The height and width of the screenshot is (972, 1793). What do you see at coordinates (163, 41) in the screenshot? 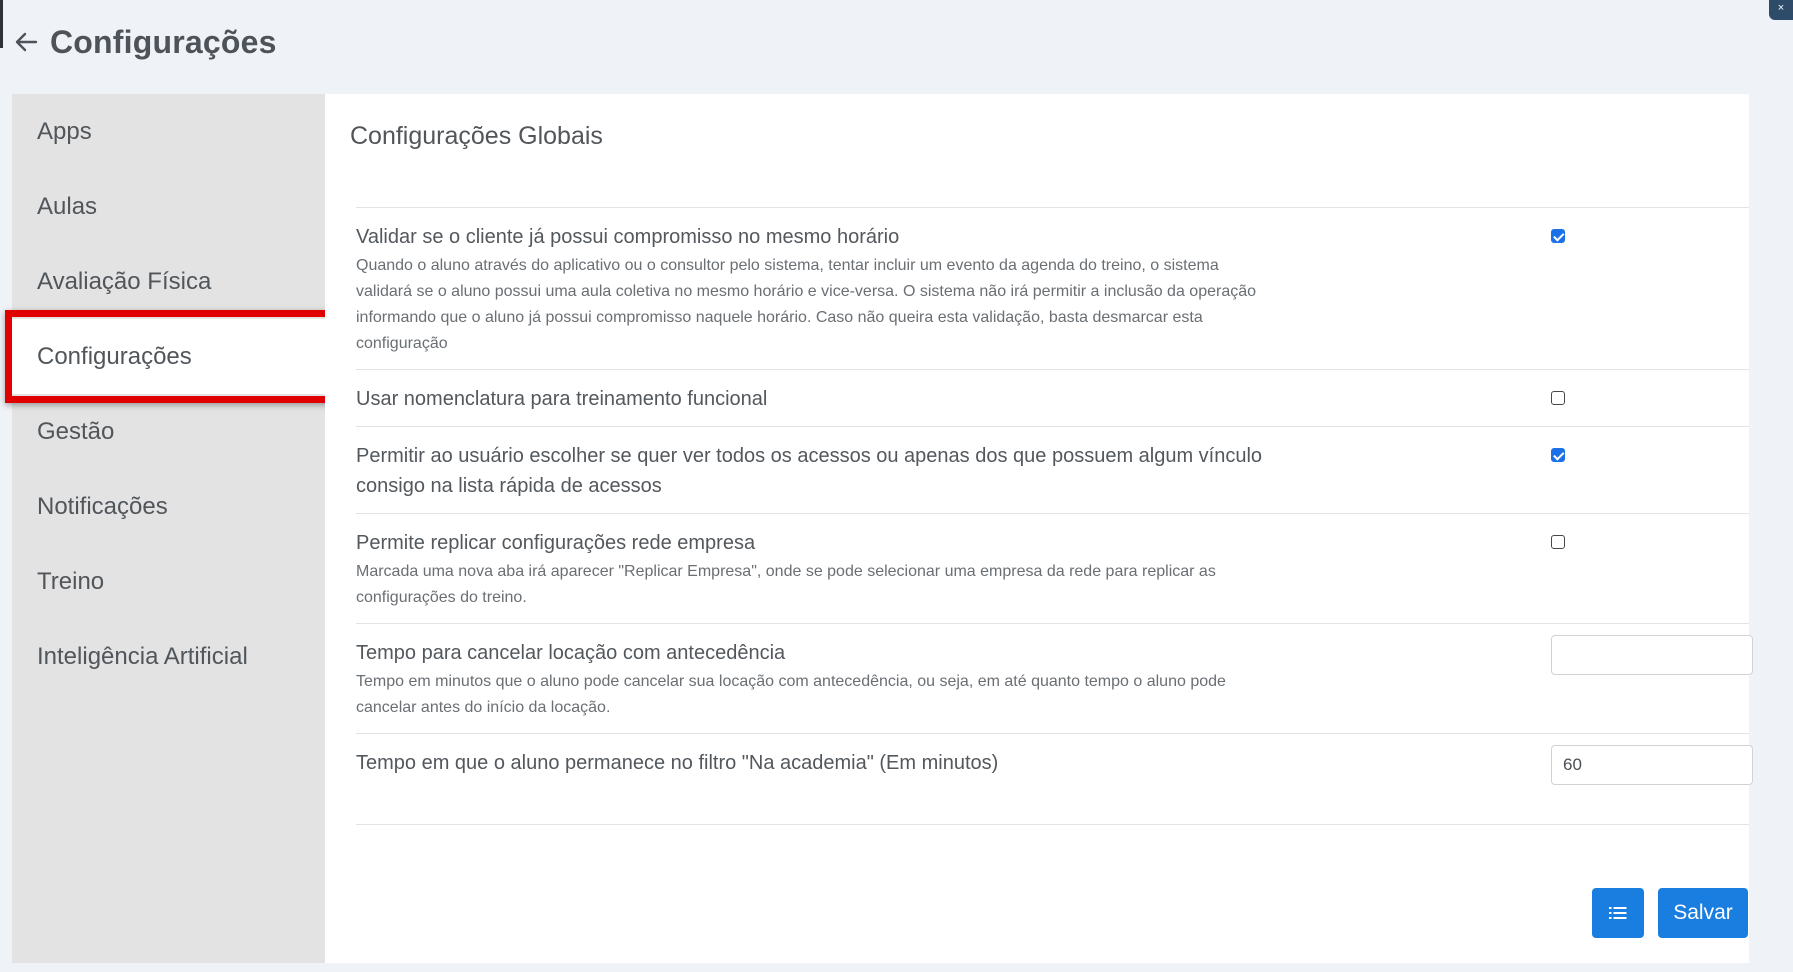
I see `page-title: Configurações` at bounding box center [163, 41].